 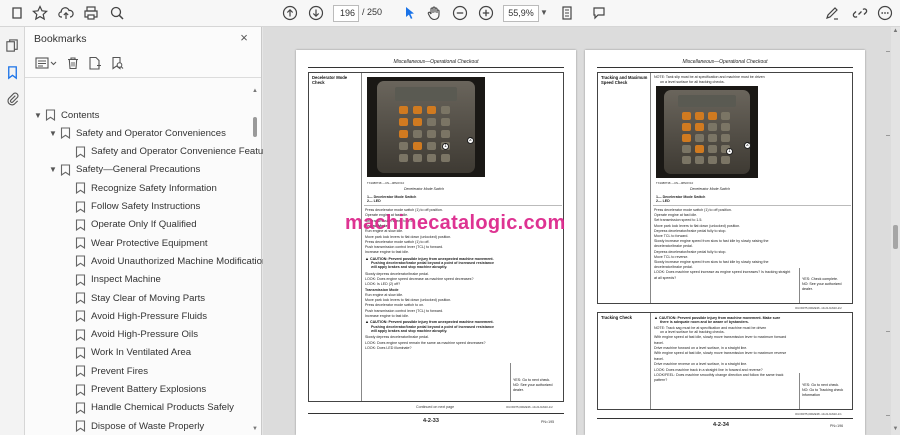 I want to click on hand-tool-icon, so click(x=434, y=13).